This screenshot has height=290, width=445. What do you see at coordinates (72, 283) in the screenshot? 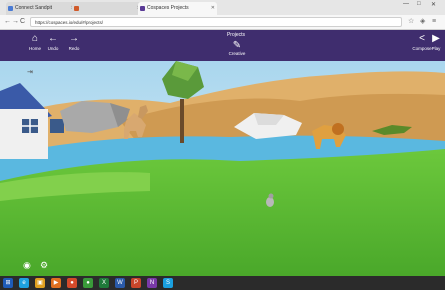
I see `app-icon: ●` at bounding box center [72, 283].